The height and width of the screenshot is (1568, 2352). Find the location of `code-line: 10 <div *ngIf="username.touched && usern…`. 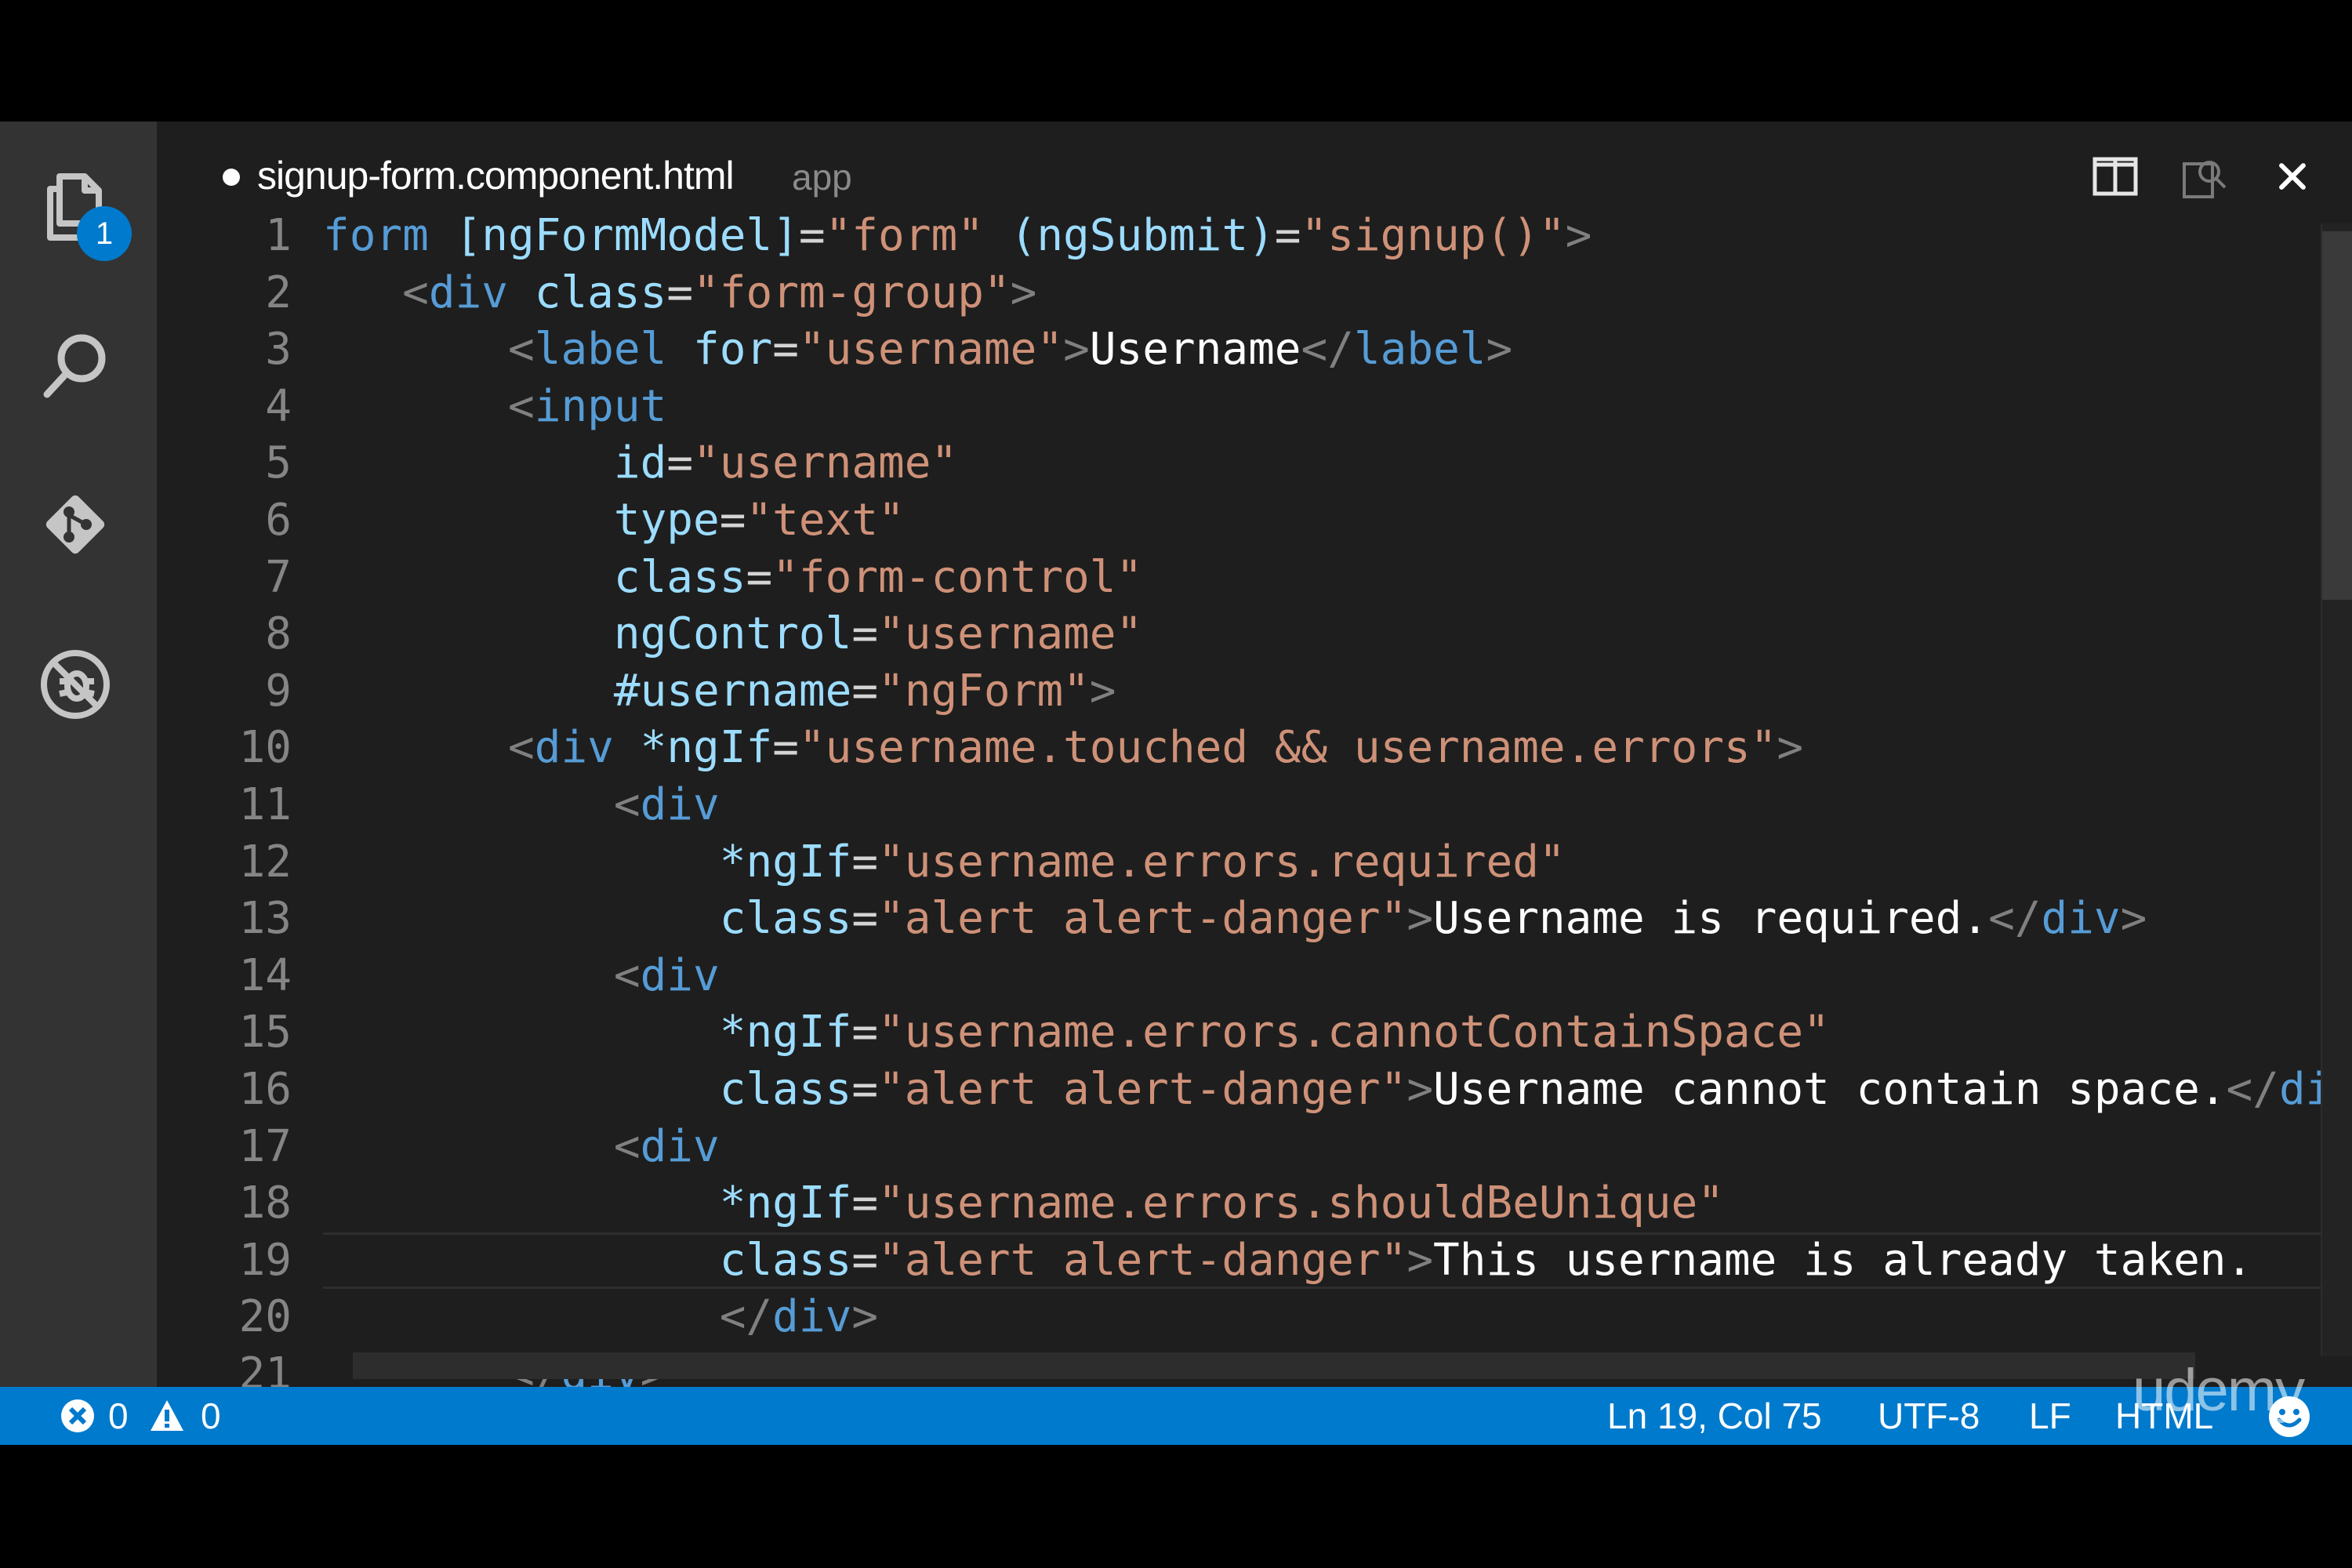

code-line: 10 <div *ngIf="username.touched && usern… is located at coordinates (1254, 748).